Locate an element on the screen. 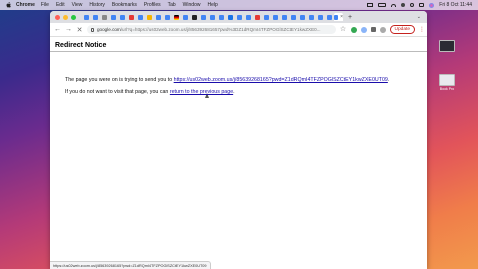 This screenshot has height=269, width=478. wifi-icon is located at coordinates (394, 5).